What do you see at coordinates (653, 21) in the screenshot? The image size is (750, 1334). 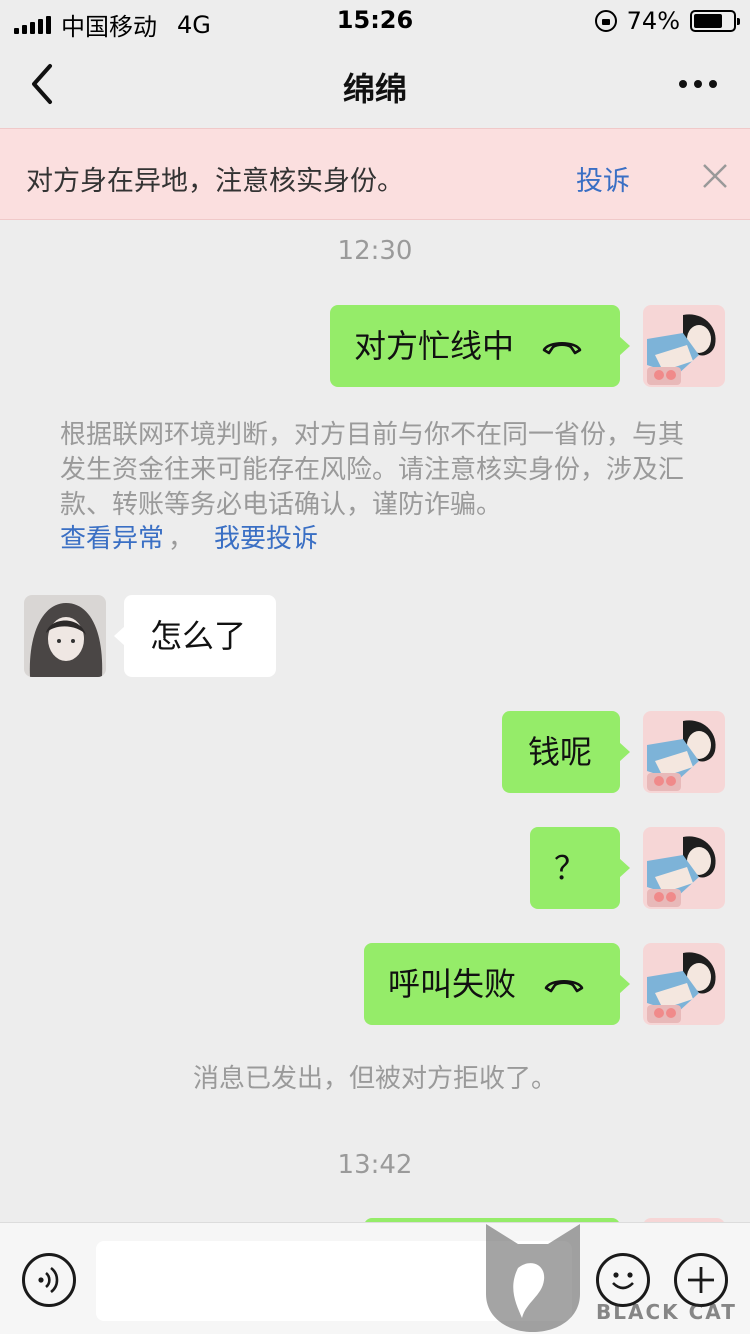 I see `battery-percent: 74%` at bounding box center [653, 21].